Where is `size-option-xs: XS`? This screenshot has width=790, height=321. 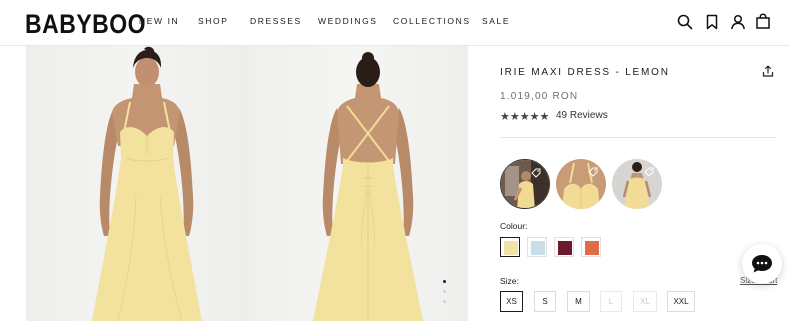 size-option-xs: XS is located at coordinates (511, 301).